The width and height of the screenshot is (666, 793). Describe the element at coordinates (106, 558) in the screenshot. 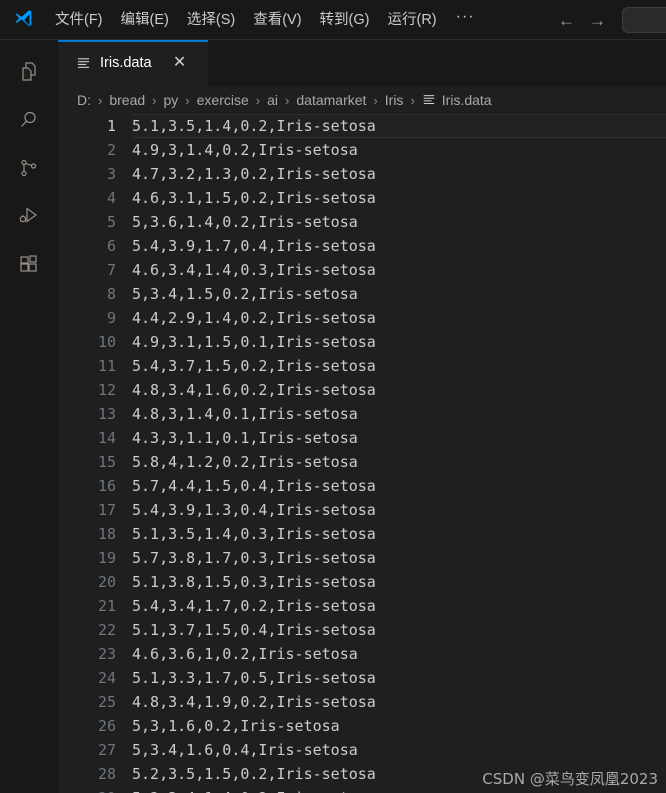

I see `line-number: 19` at that location.